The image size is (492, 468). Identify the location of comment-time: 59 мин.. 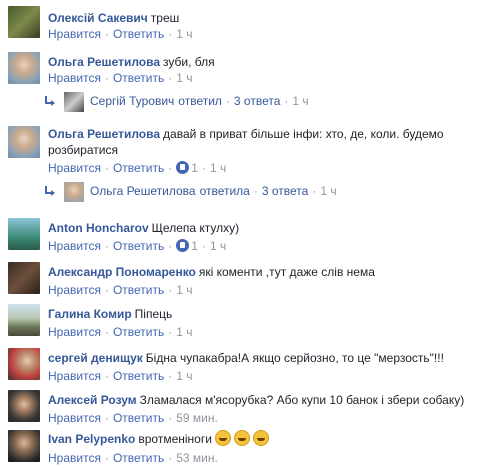
(197, 418).